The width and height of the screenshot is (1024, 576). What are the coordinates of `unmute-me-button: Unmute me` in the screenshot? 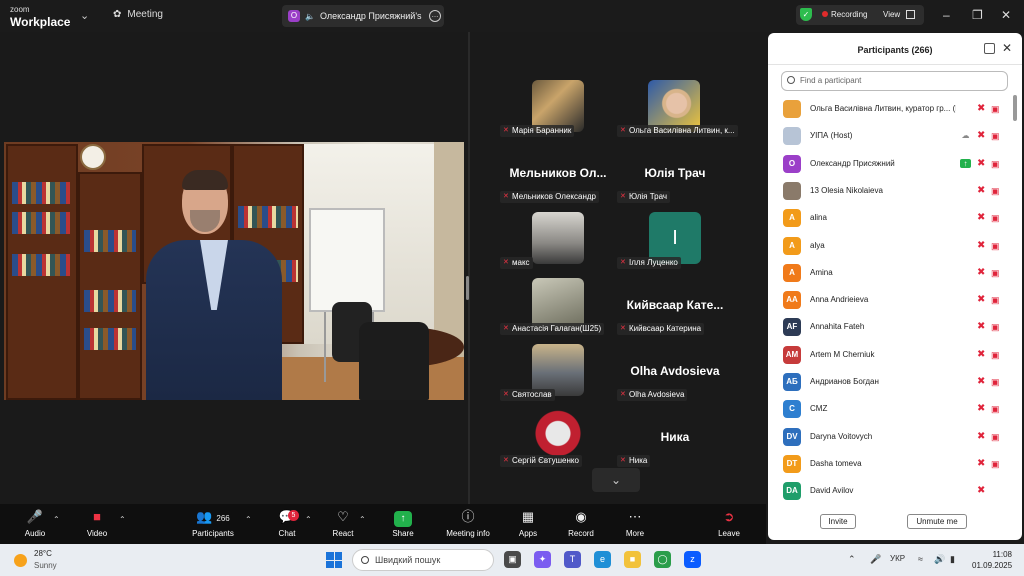 It's located at (937, 521).